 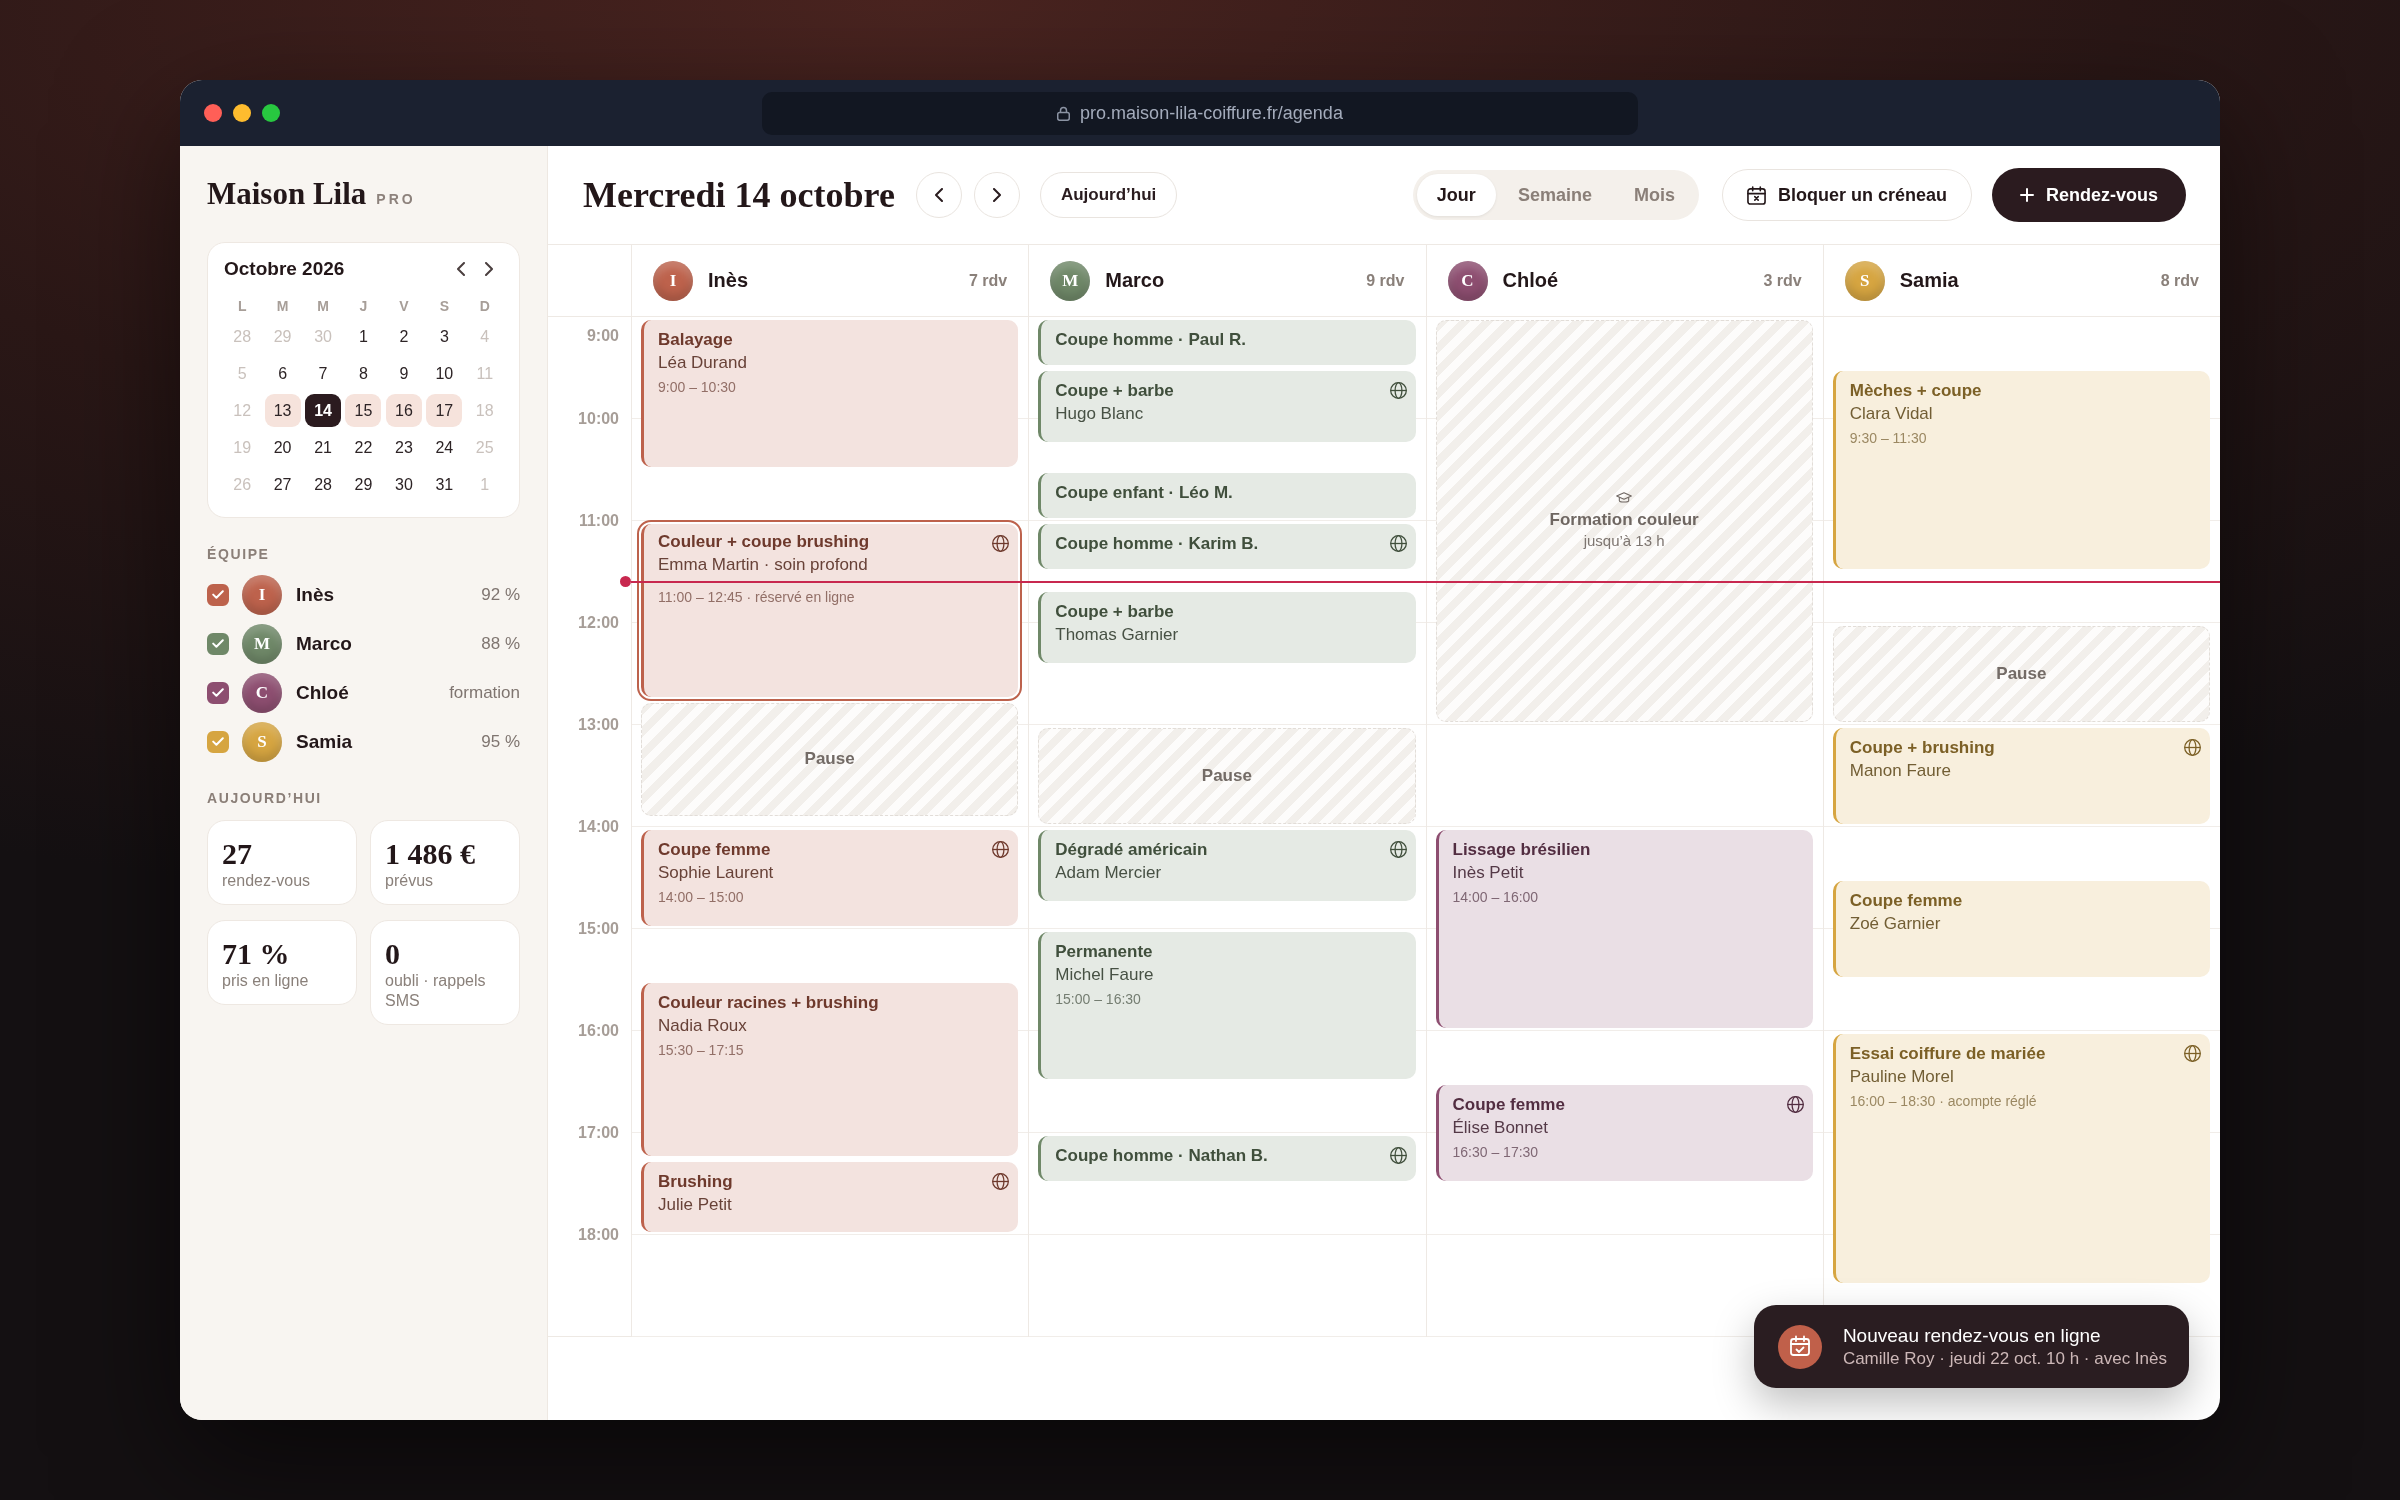 What do you see at coordinates (830, 878) in the screenshot?
I see `appointment-card: Coupe femme Sophie Laurent 14:00 – 15:00` at bounding box center [830, 878].